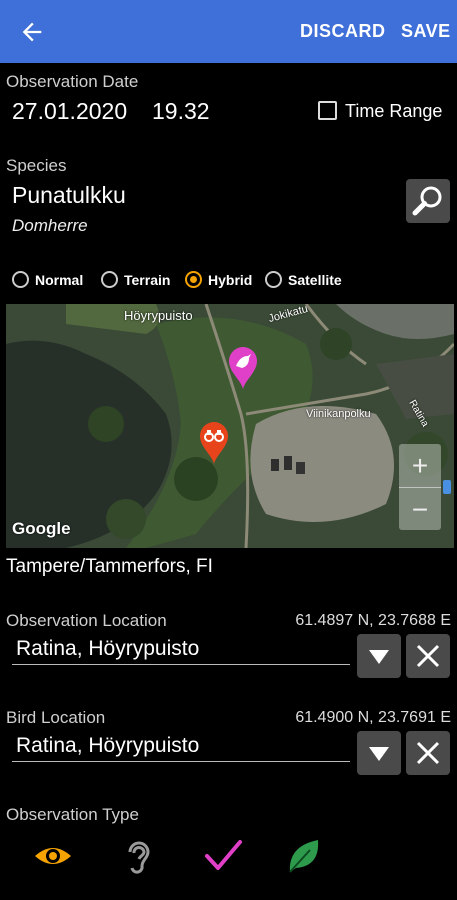 This screenshot has height=900, width=457. Describe the element at coordinates (304, 856) in the screenshot. I see `leaf-icon` at that location.